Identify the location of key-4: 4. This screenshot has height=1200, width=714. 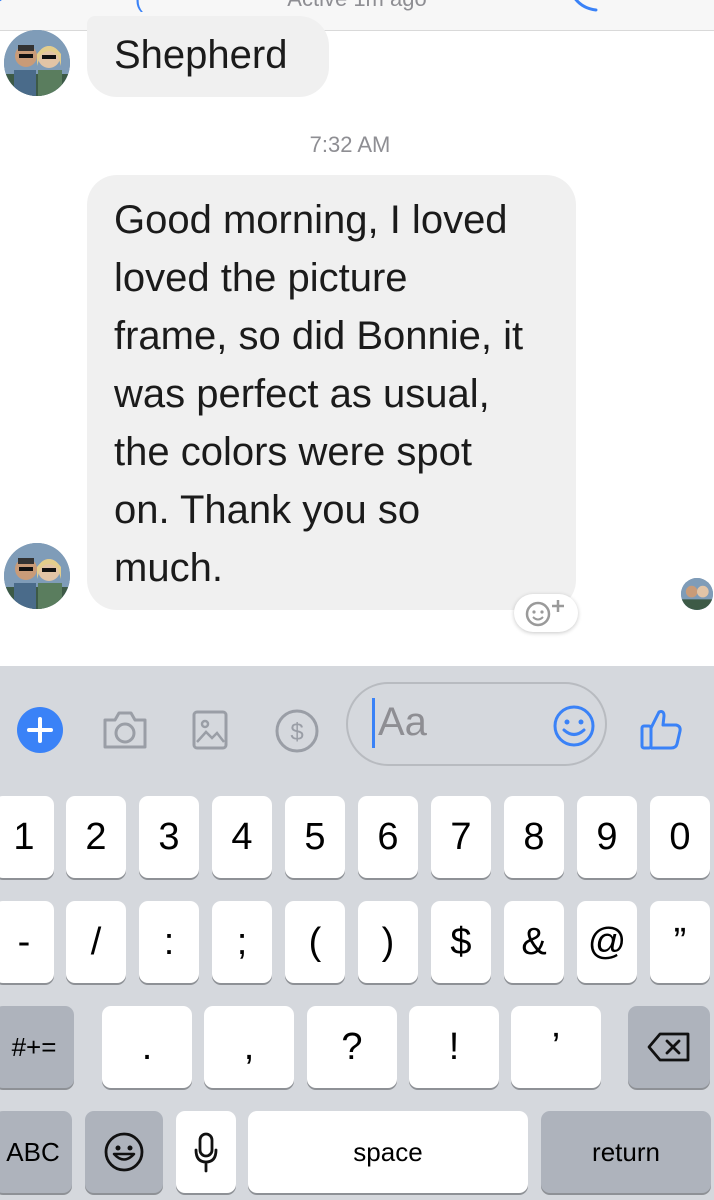
(242, 837).